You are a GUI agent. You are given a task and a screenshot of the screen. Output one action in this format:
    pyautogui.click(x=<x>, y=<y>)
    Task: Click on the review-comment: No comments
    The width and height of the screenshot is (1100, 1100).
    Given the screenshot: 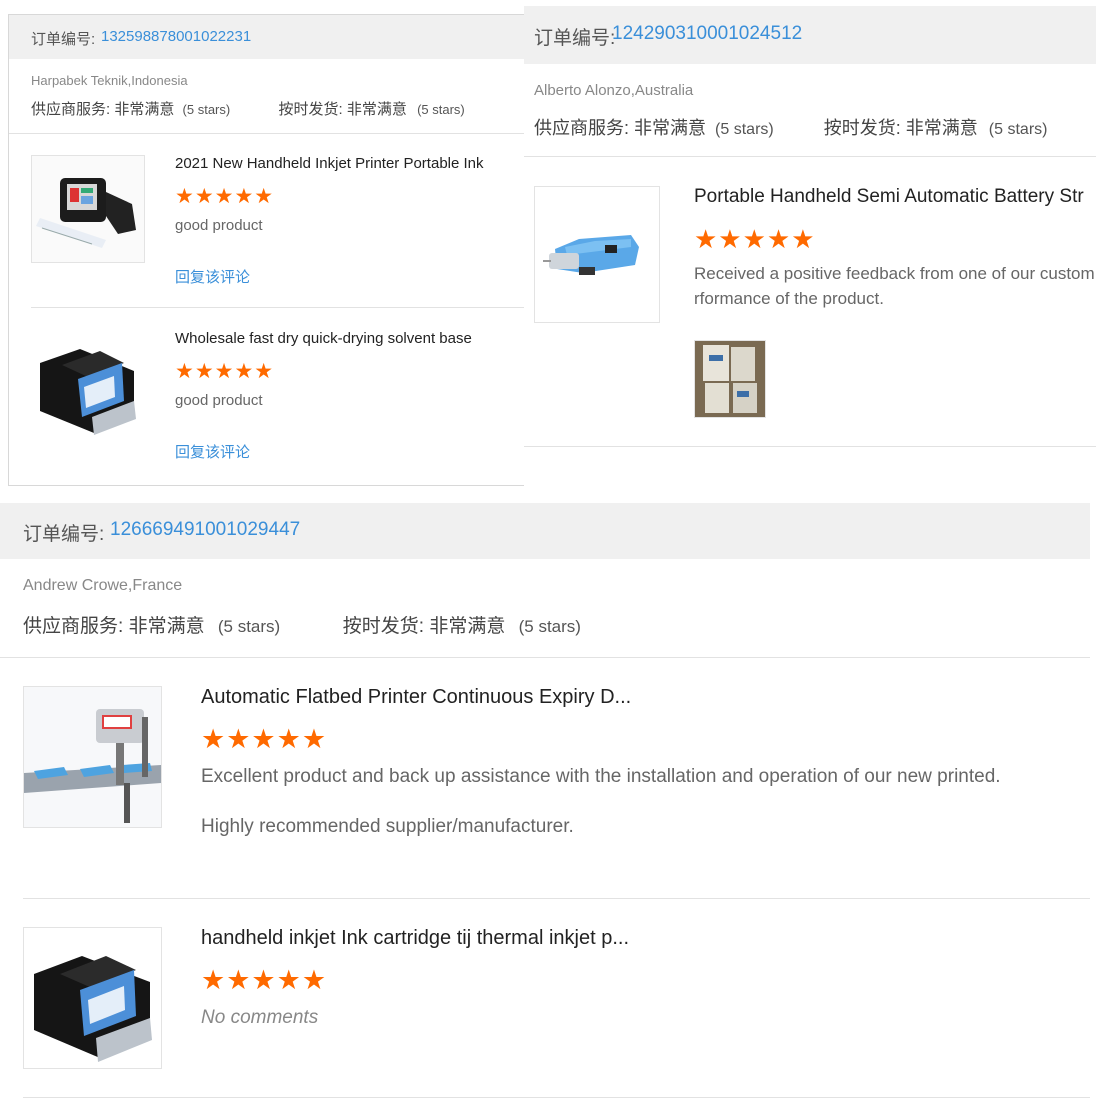 What is the action you would take?
    pyautogui.click(x=260, y=1017)
    